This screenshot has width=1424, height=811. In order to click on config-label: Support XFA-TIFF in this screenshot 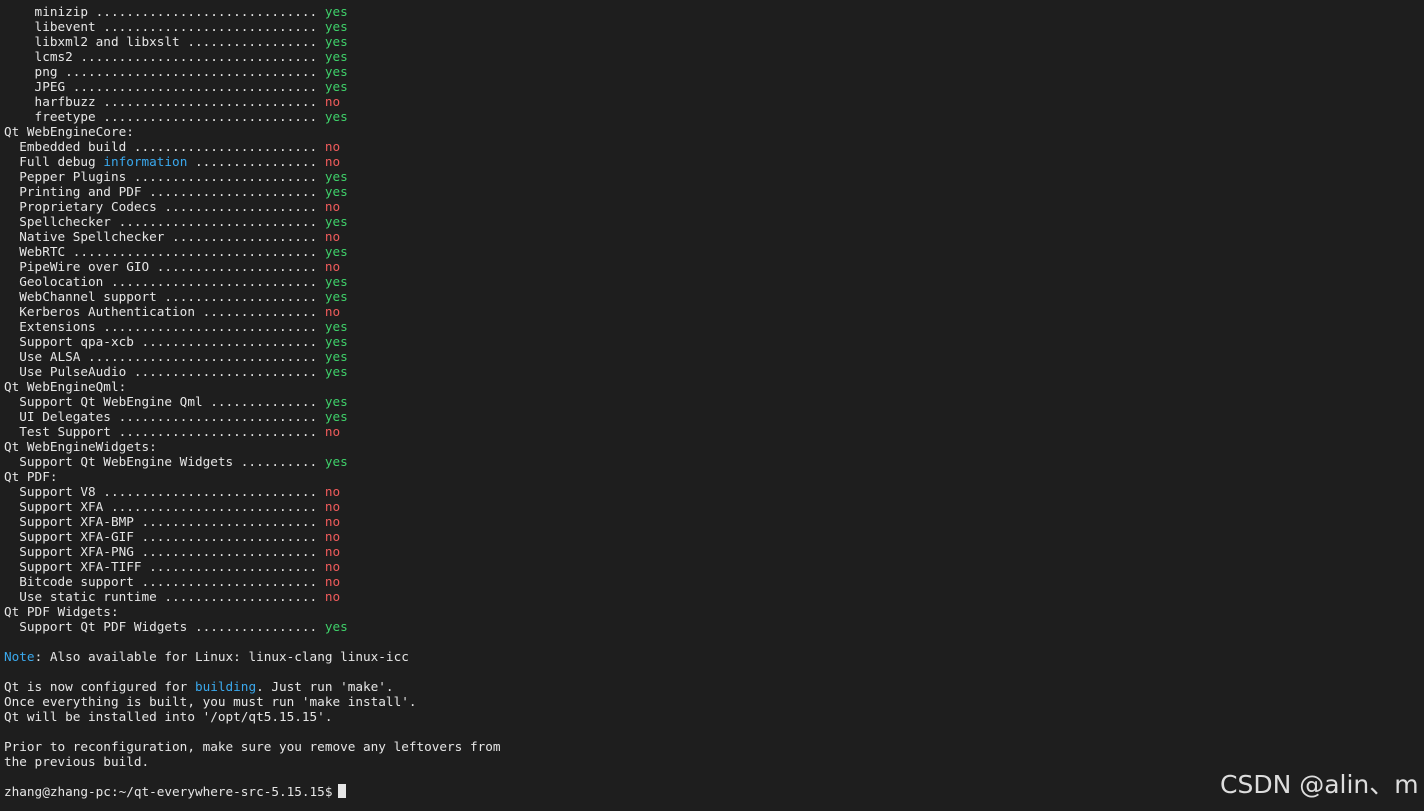, I will do `click(73, 566)`.